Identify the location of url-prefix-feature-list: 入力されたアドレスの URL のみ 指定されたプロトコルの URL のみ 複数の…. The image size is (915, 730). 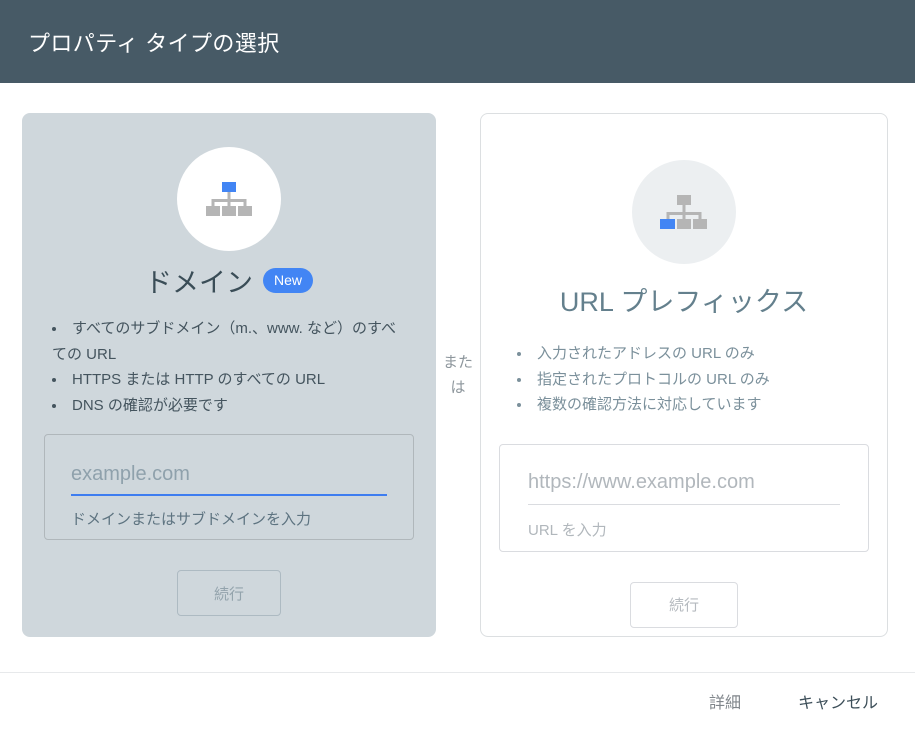
(684, 379).